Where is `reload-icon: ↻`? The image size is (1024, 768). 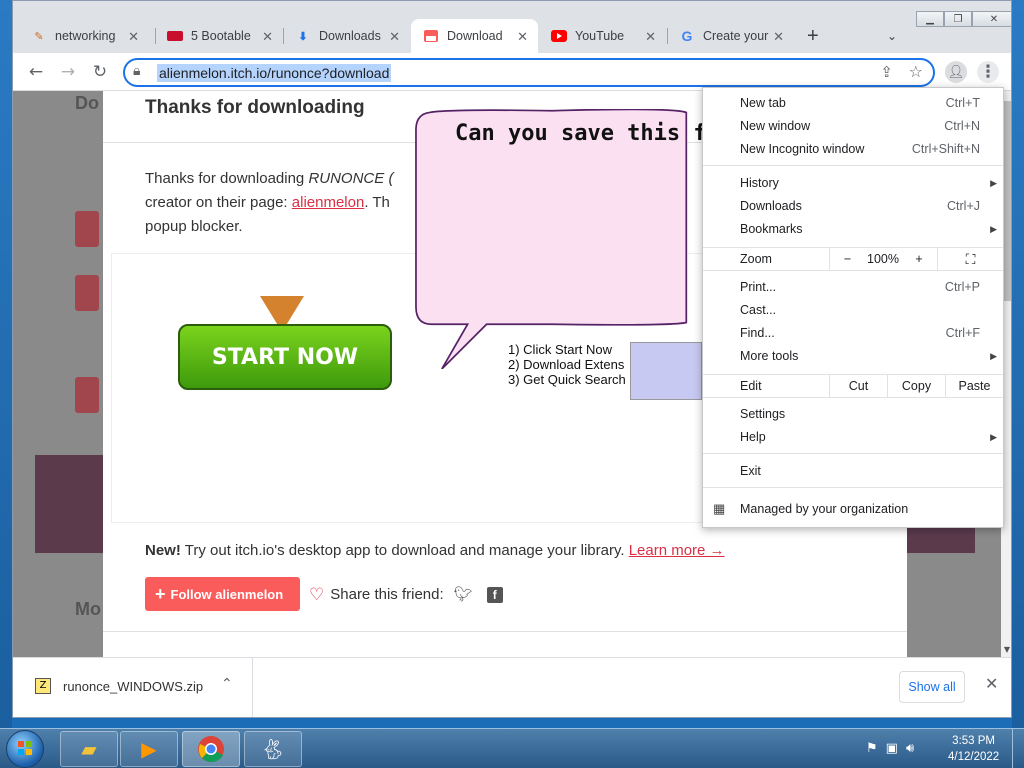
reload-icon: ↻ is located at coordinates (100, 72).